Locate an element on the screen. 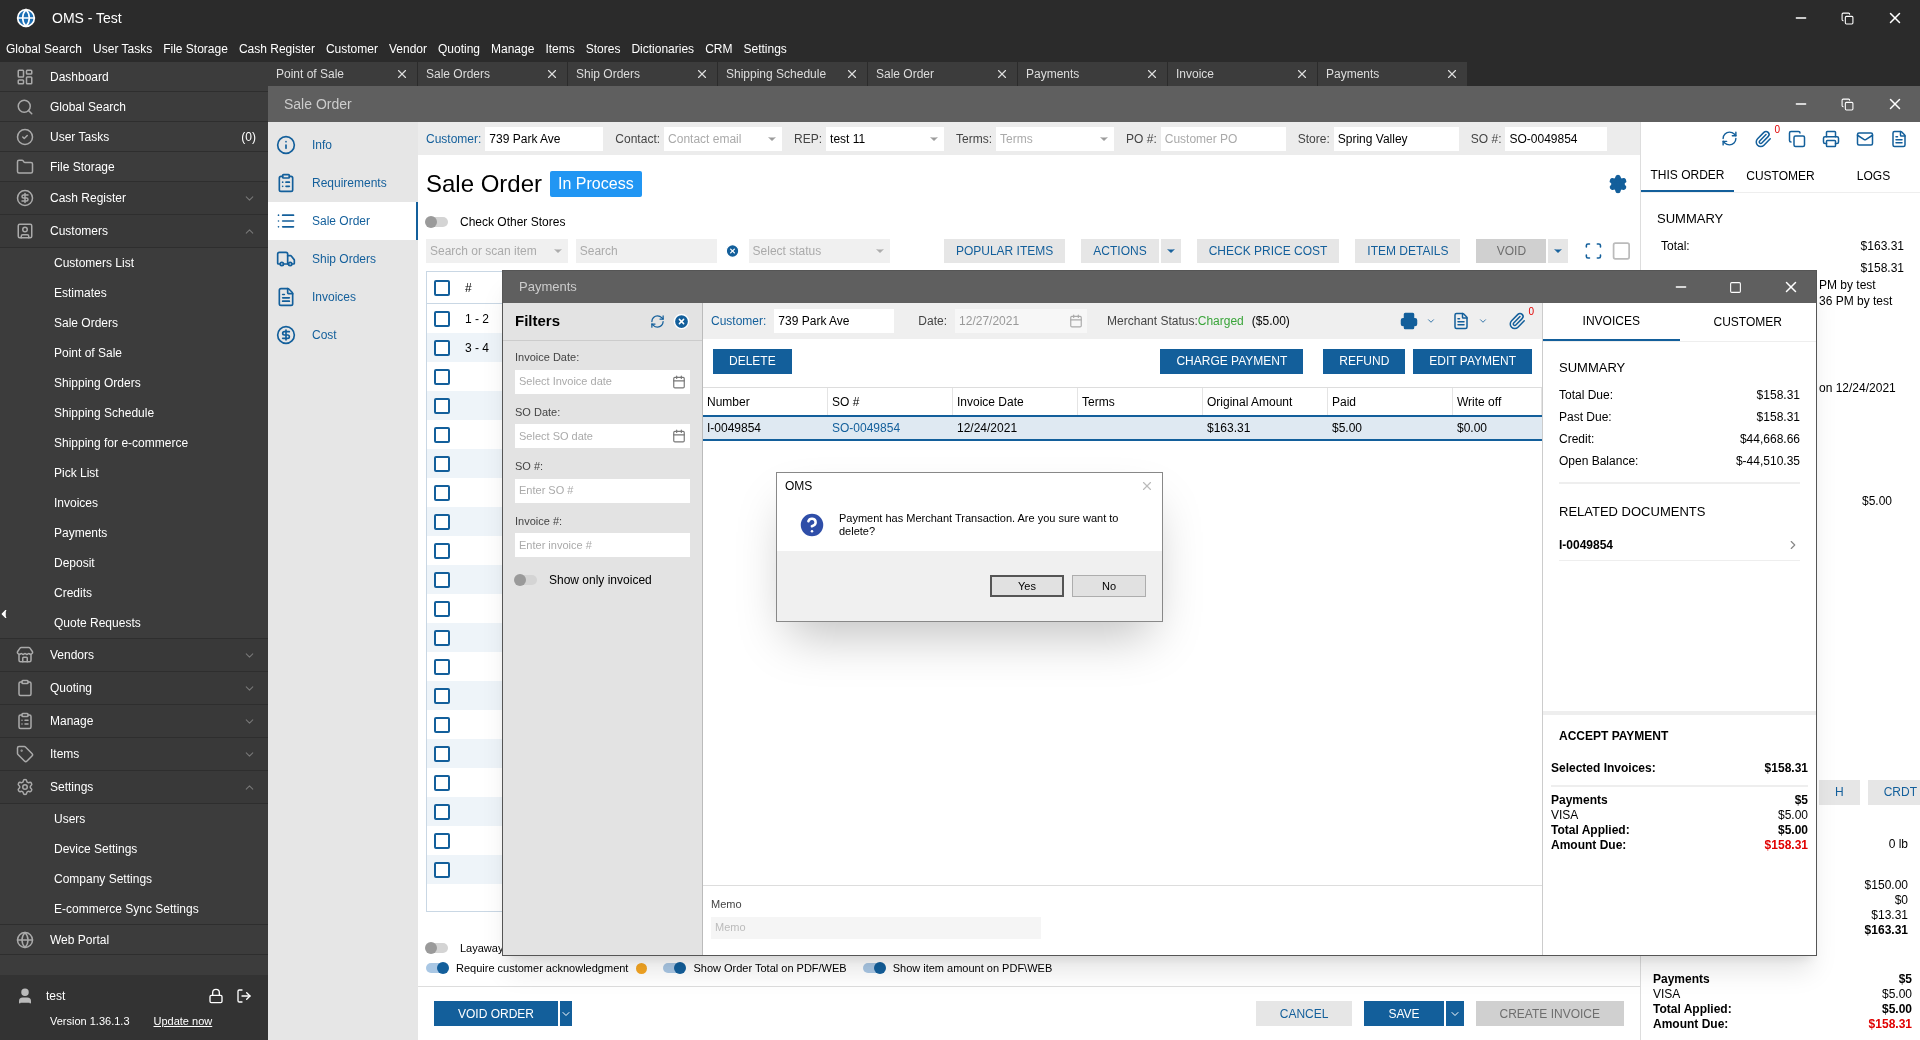 The image size is (1920, 1040). nav-item: Sale Order is located at coordinates (343, 221).